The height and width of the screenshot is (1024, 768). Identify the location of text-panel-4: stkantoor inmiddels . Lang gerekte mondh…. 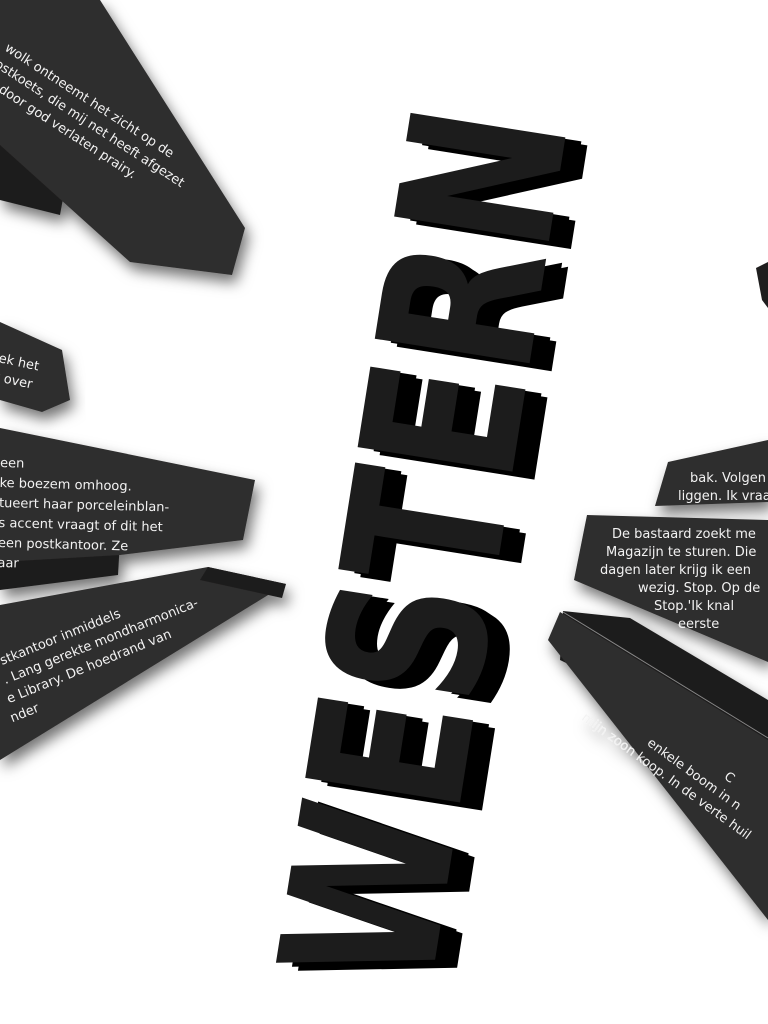
(143, 663).